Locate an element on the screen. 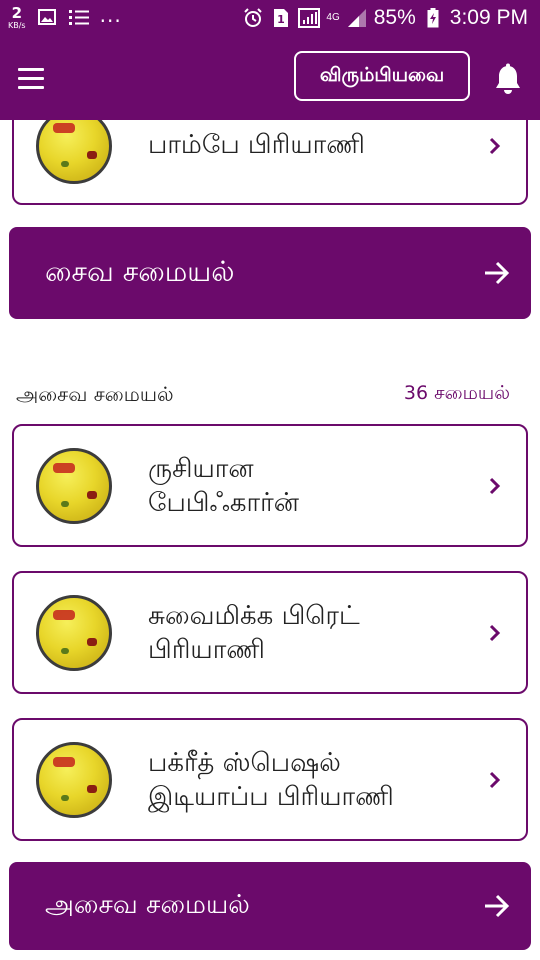 This screenshot has height=960, width=540. recipe-title-line1: சுவைமிக்க பிரெட் is located at coordinates (254, 616).